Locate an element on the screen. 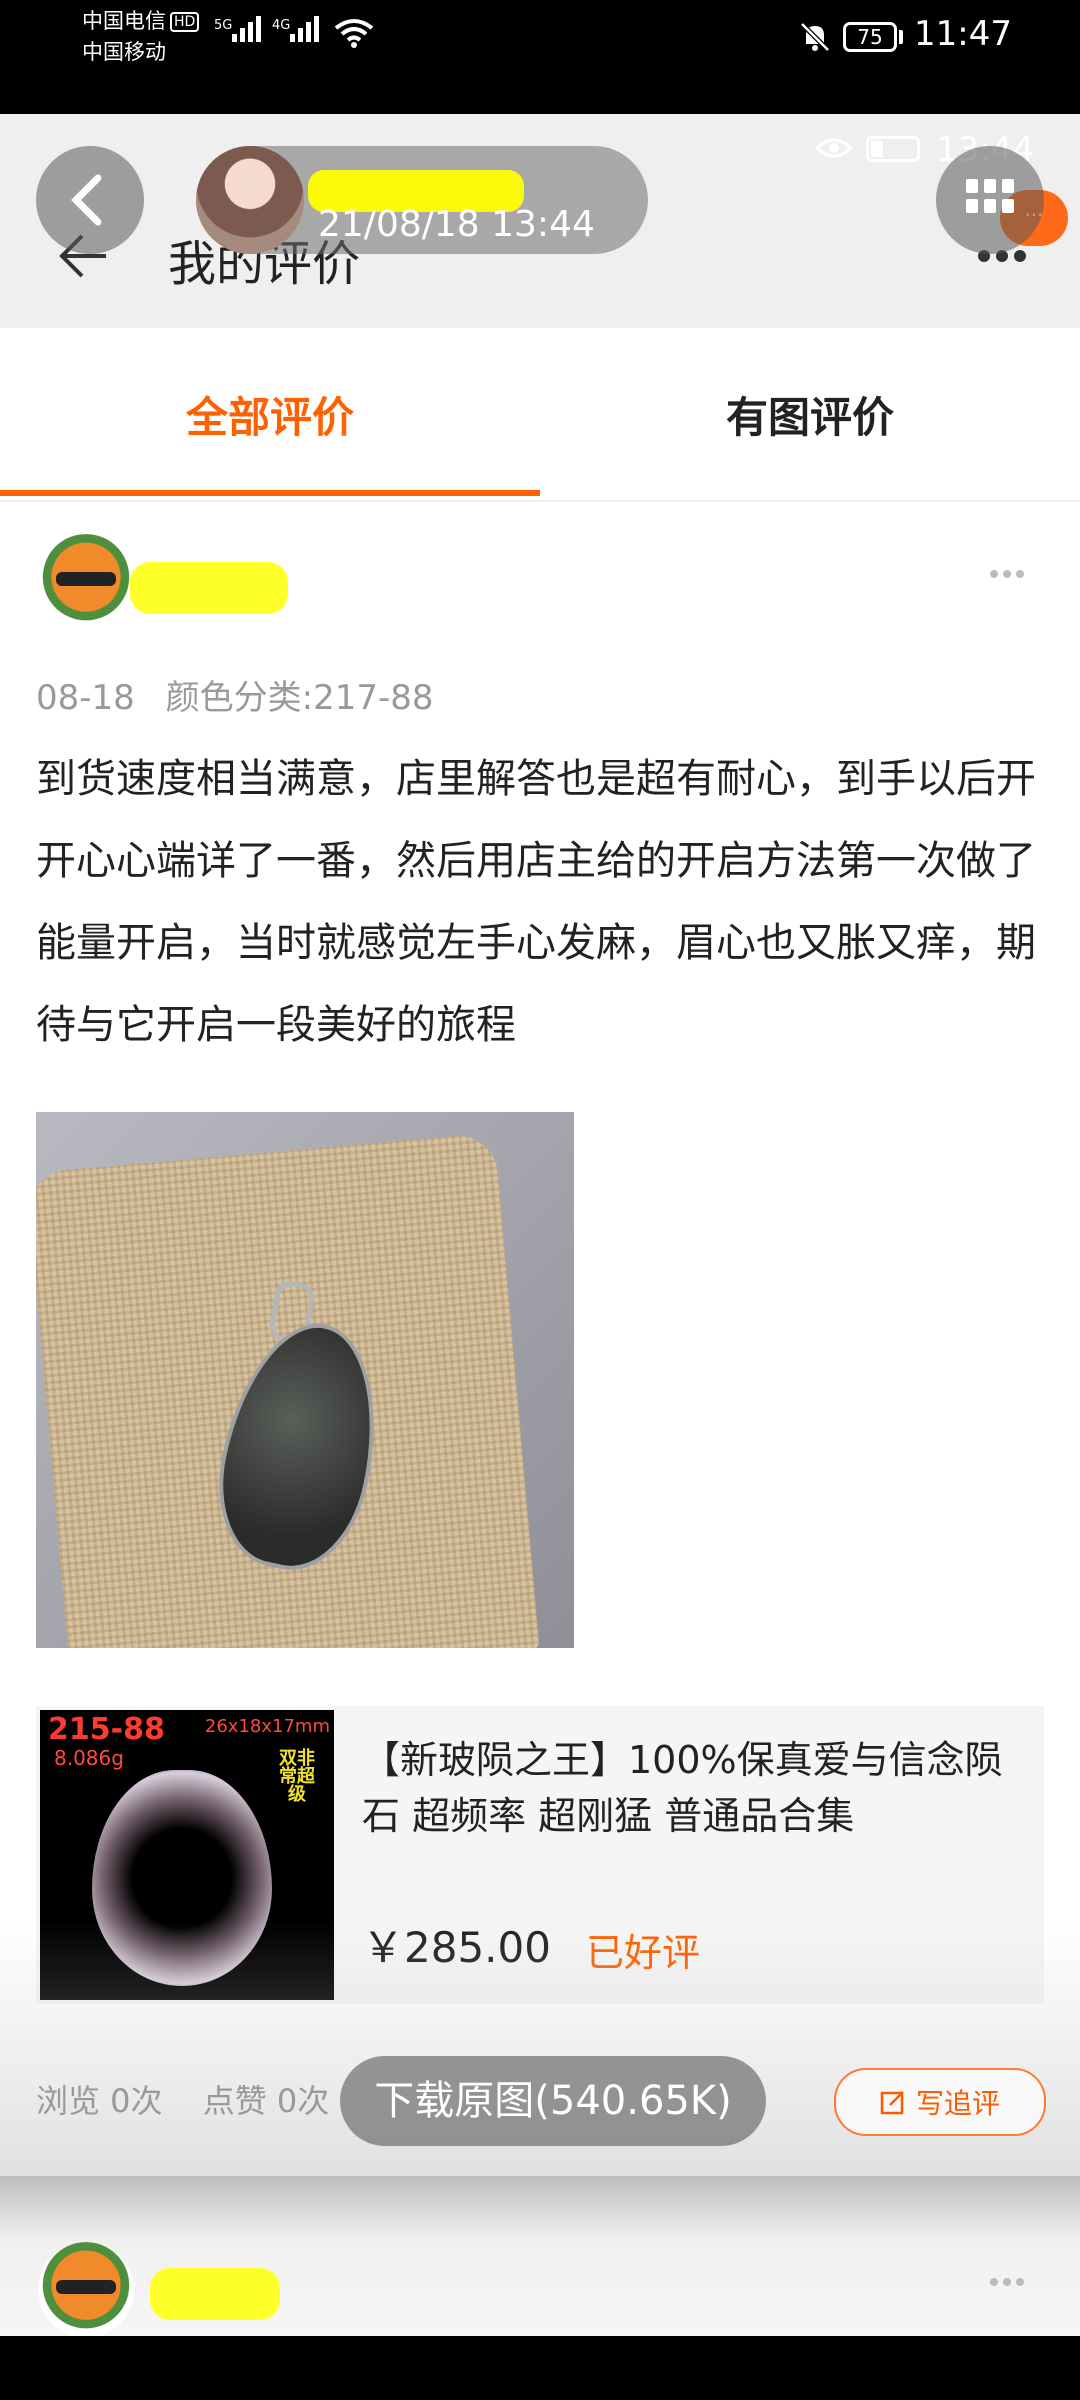 The image size is (1080, 2400). tab-photo-reviews: 有图评价 is located at coordinates (810, 414).